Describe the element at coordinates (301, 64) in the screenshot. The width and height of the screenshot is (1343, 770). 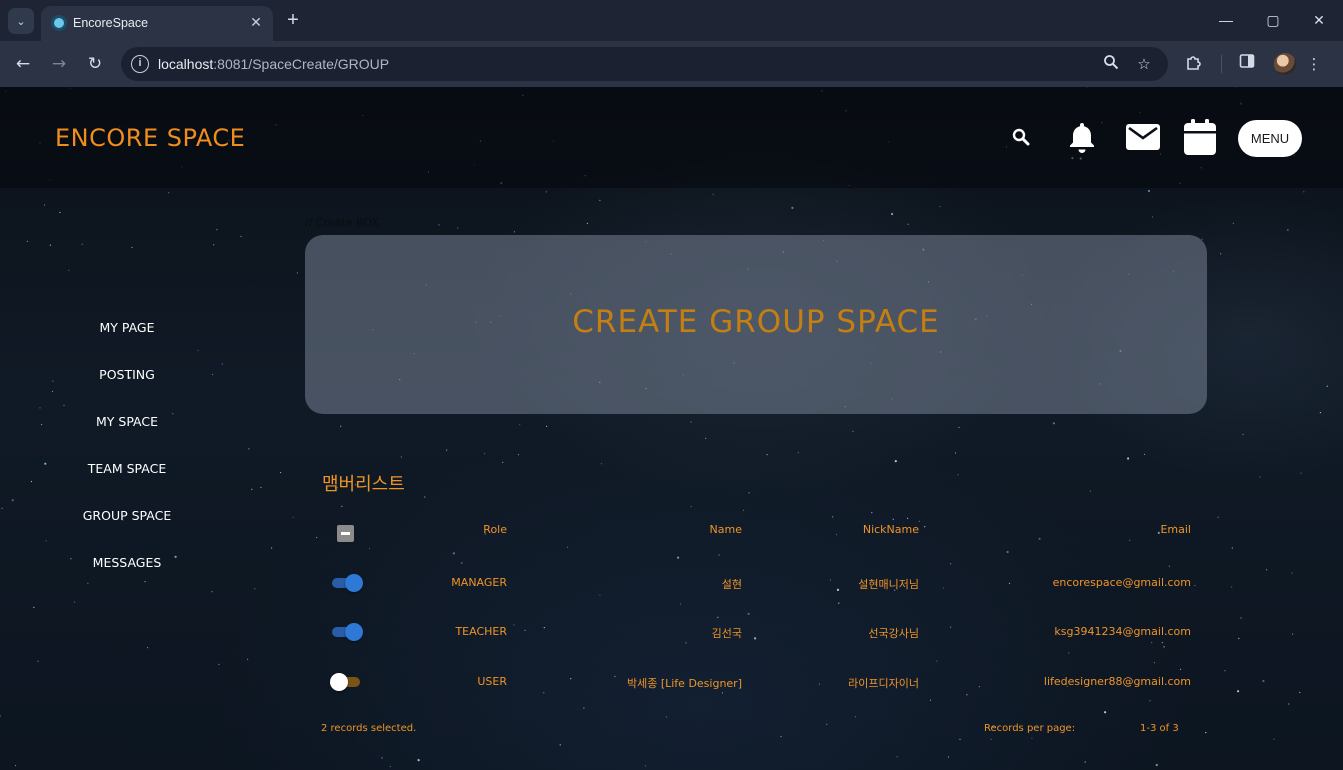
I see `url-path: :8081/SpaceCreate/GROUP` at that location.